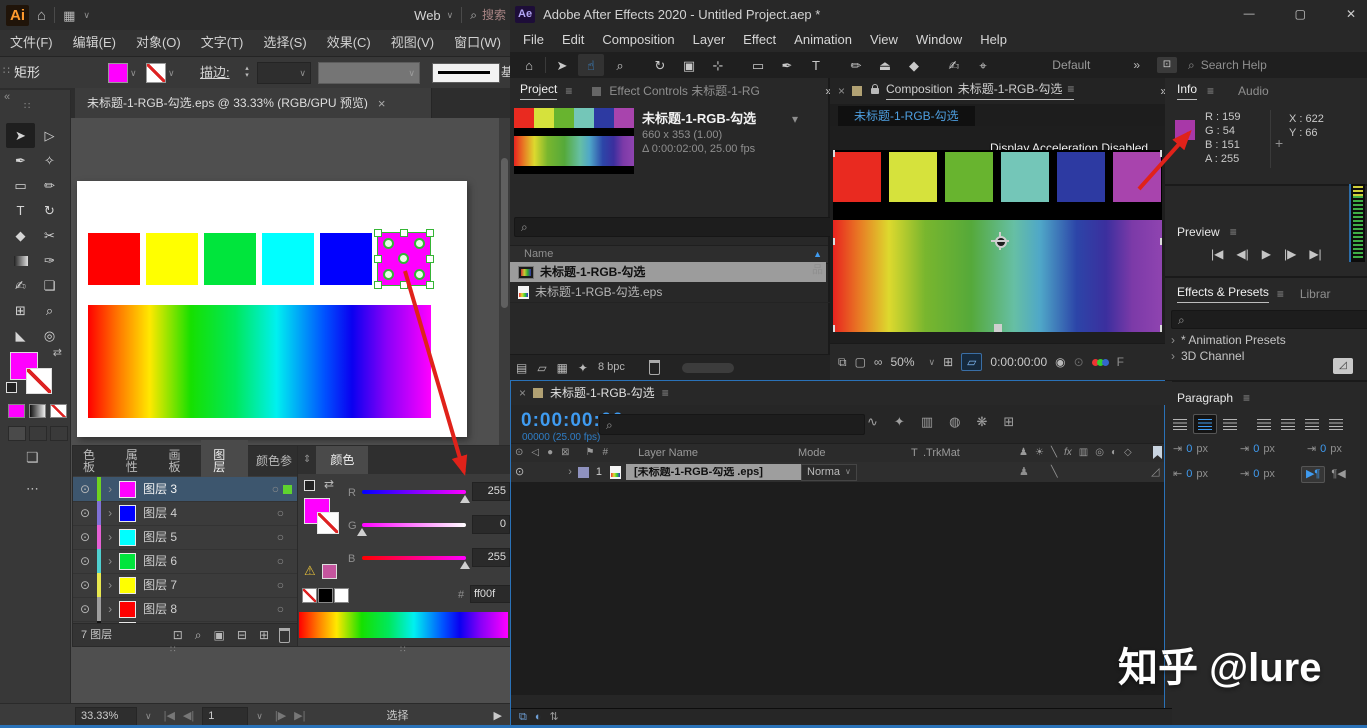 This screenshot has height=728, width=1367. What do you see at coordinates (498, 716) in the screenshot?
I see `status-expand-icon: ▶` at bounding box center [498, 716].